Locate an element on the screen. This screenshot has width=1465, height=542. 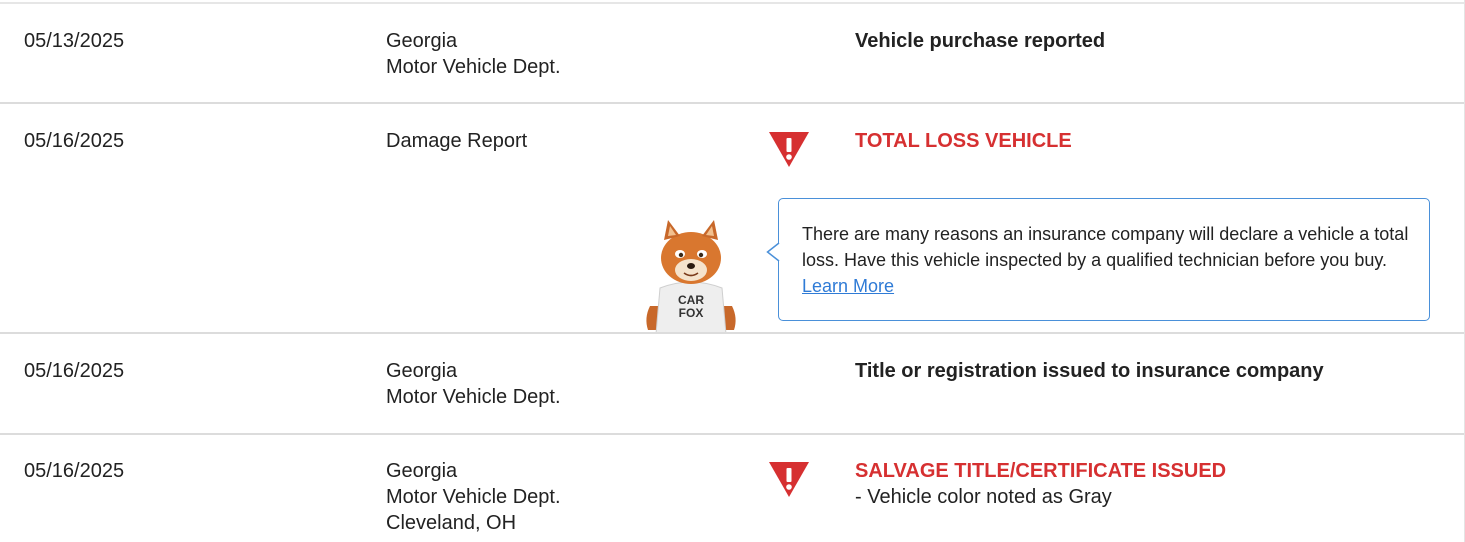
carfox-mascot-icon: CAR FOX is located at coordinates (691, 277).